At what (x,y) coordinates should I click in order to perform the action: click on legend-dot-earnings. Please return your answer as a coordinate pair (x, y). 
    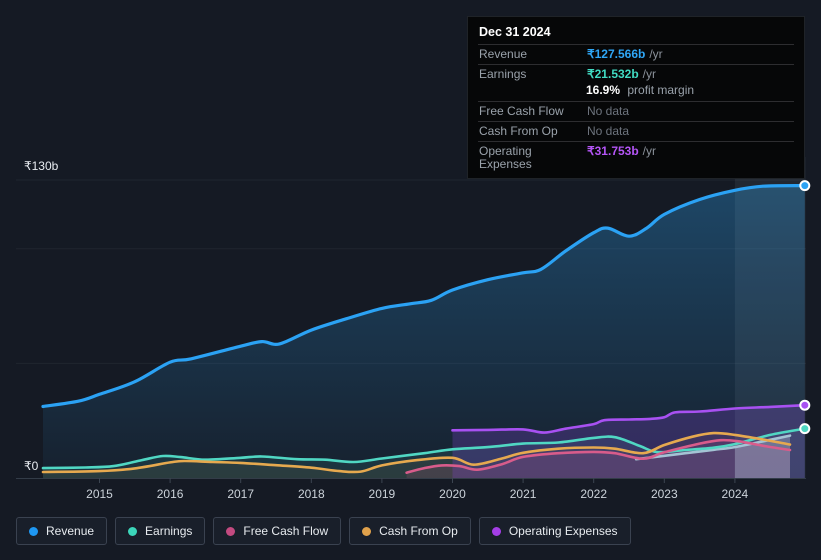
    Looking at the image, I should click on (133, 531).